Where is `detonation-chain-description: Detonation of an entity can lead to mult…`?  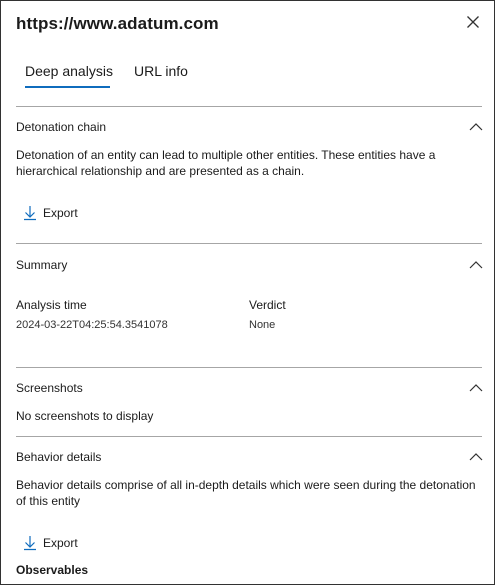 detonation-chain-description: Detonation of an entity can lead to mult… is located at coordinates (226, 163).